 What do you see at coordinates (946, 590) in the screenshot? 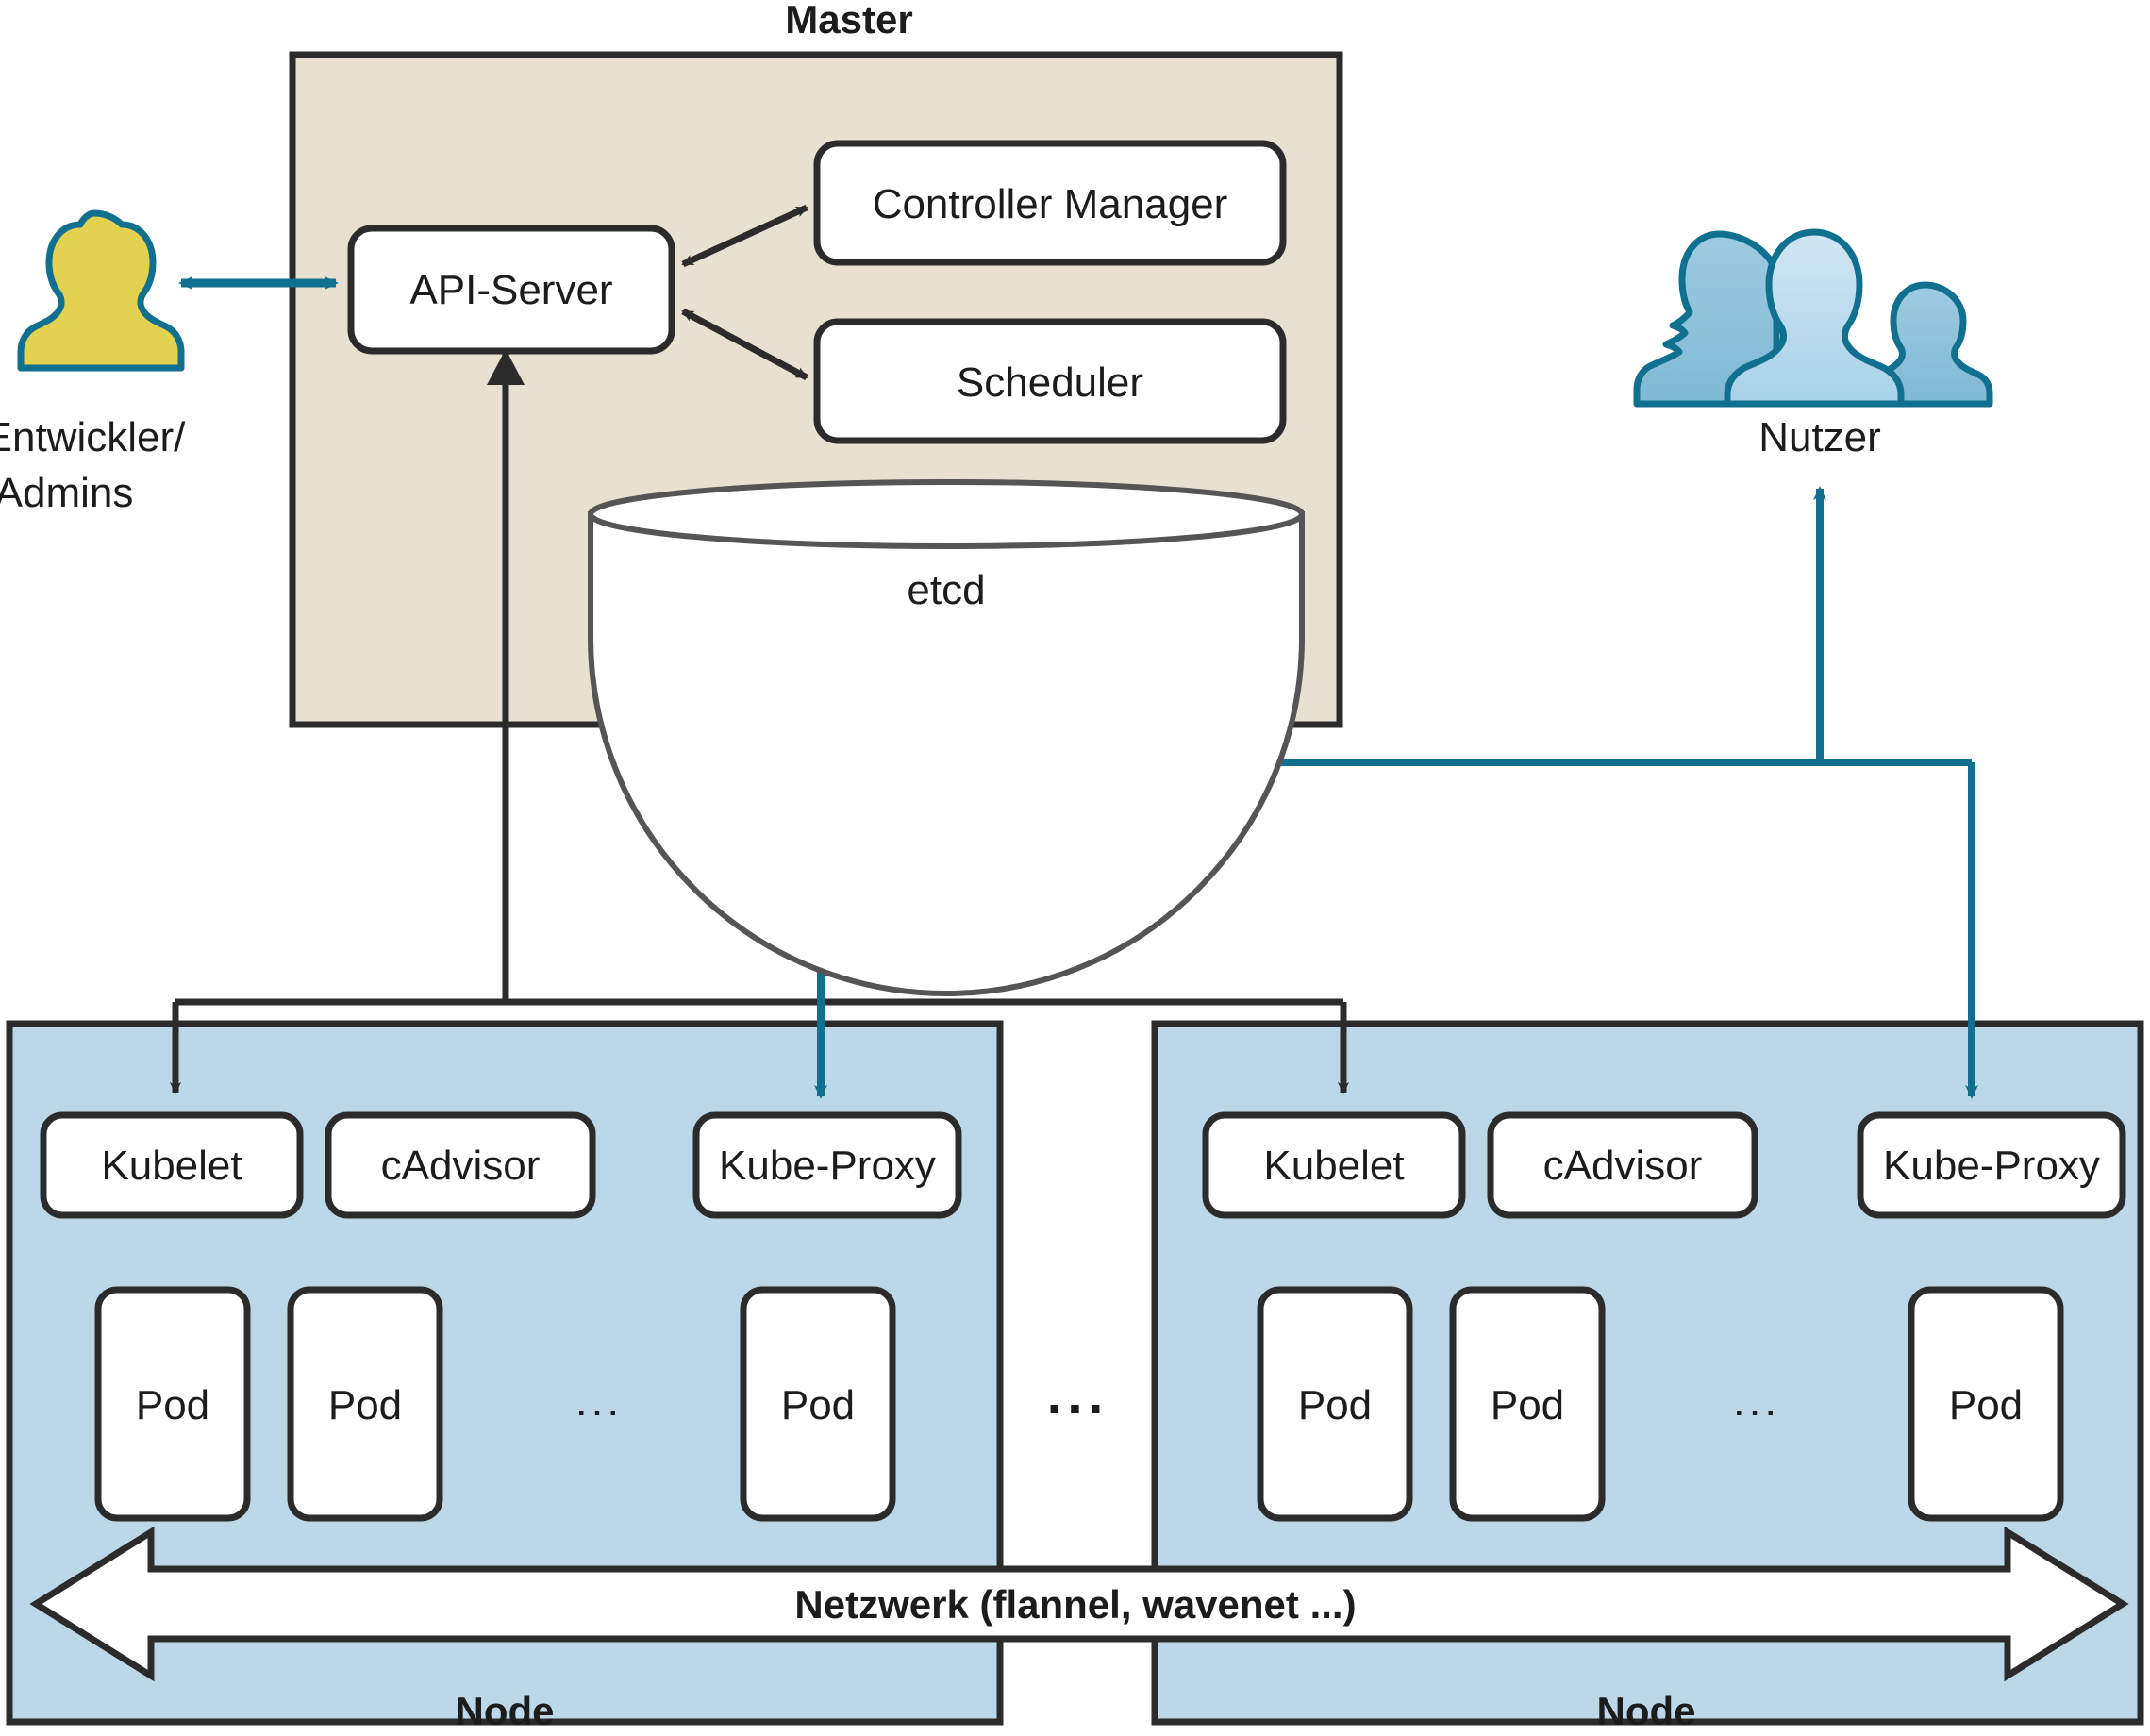
I see `etcd-label: etcd` at bounding box center [946, 590].